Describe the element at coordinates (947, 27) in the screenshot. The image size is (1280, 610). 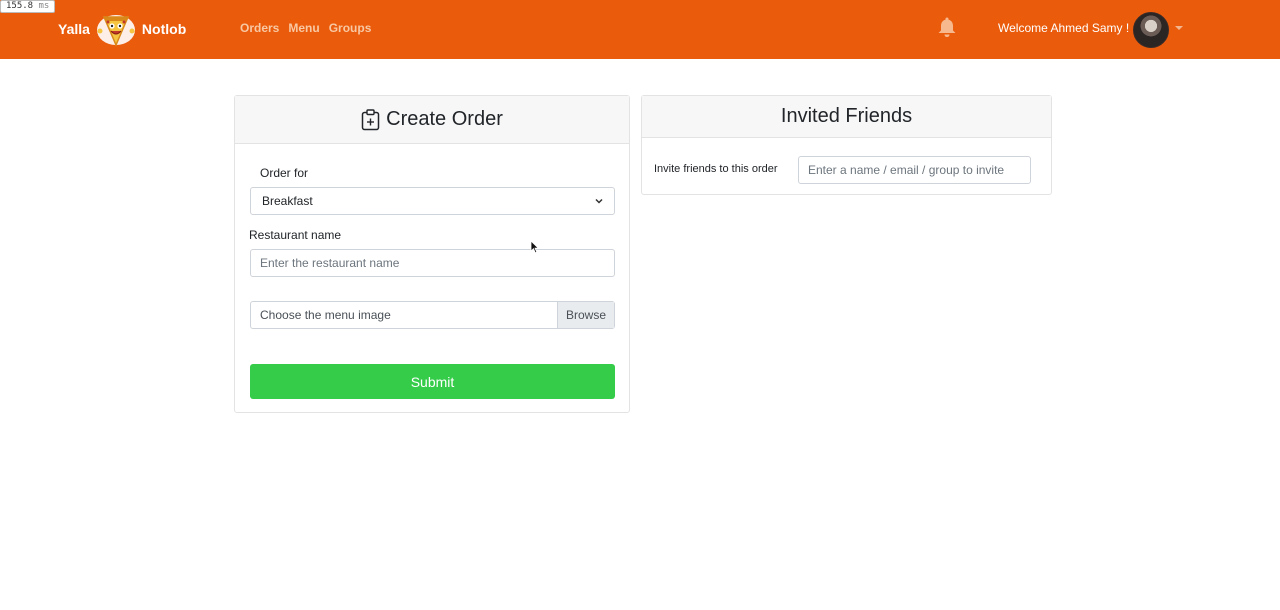
I see `bell-icon` at that location.